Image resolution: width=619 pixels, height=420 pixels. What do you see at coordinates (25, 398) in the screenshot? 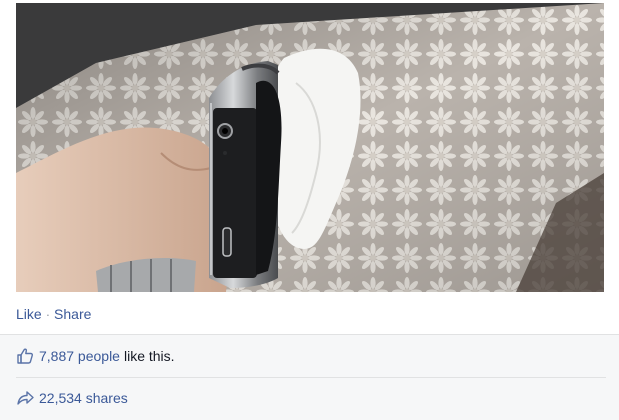
I see `share-arrow-icon` at bounding box center [25, 398].